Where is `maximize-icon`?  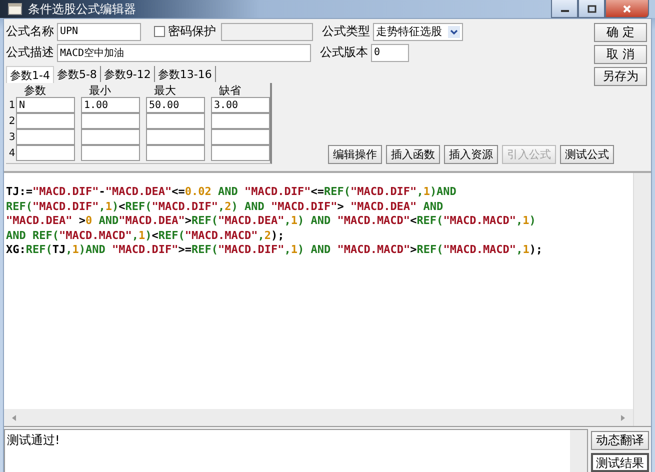 maximize-icon is located at coordinates (591, 8).